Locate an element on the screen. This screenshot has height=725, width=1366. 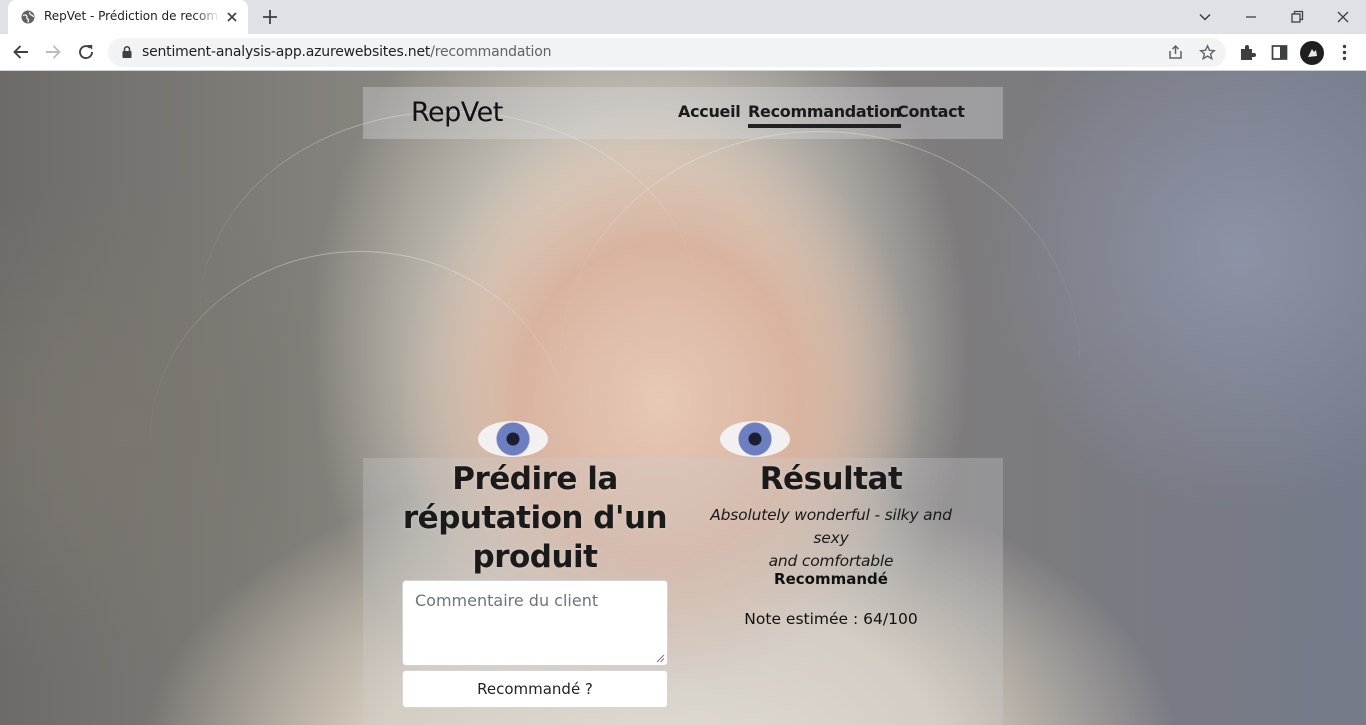
site-navbar: RepVet Accueil Recommandation Contact is located at coordinates (683, 113).